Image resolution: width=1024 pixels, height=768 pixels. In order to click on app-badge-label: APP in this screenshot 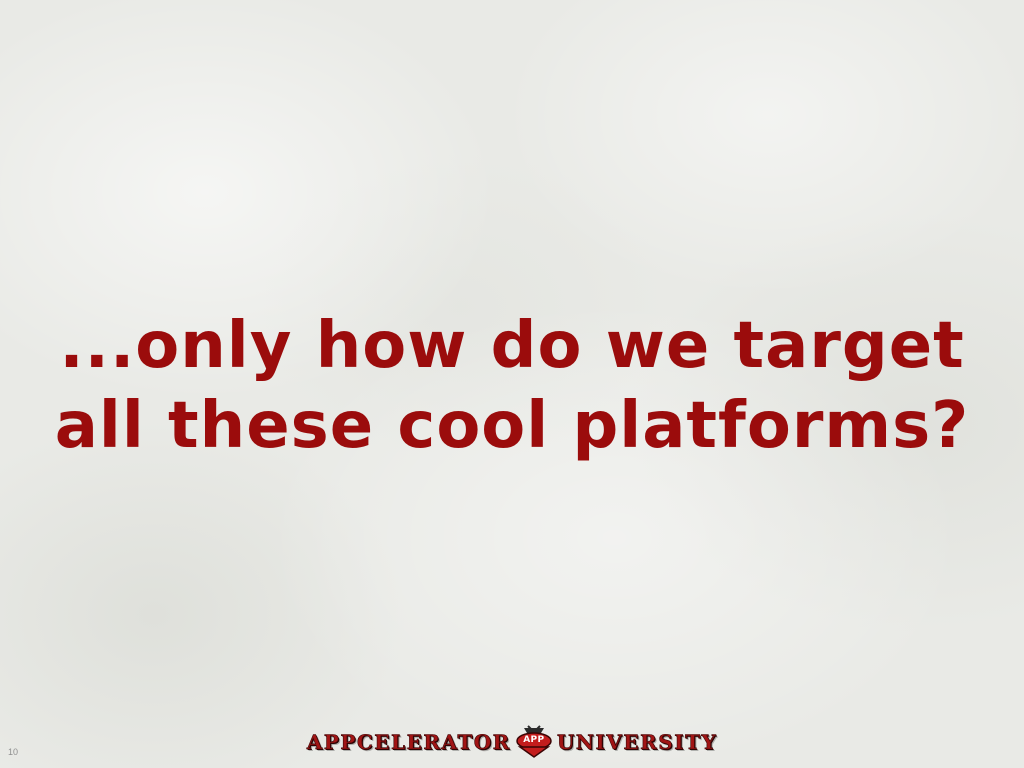, I will do `click(534, 740)`.